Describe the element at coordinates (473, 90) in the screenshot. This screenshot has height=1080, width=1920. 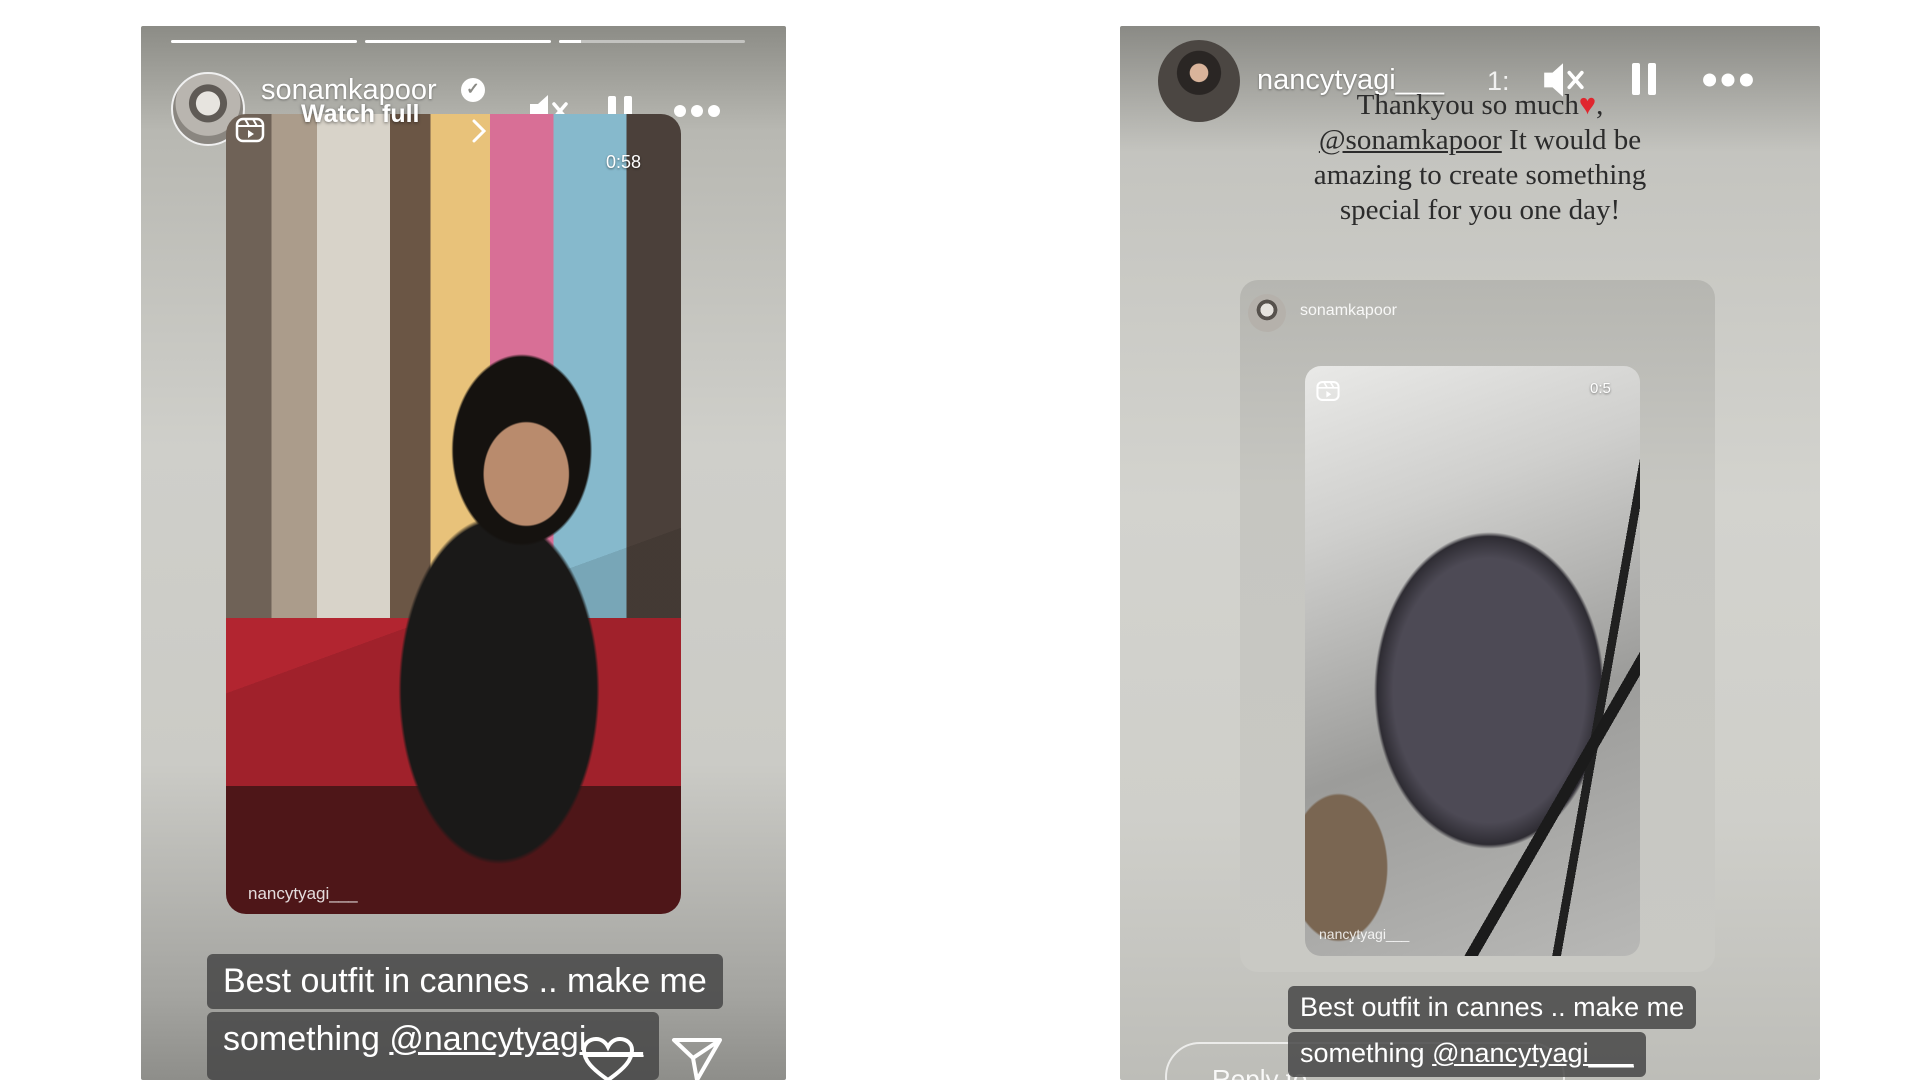
I see `verified-badge-icon: ✓` at that location.